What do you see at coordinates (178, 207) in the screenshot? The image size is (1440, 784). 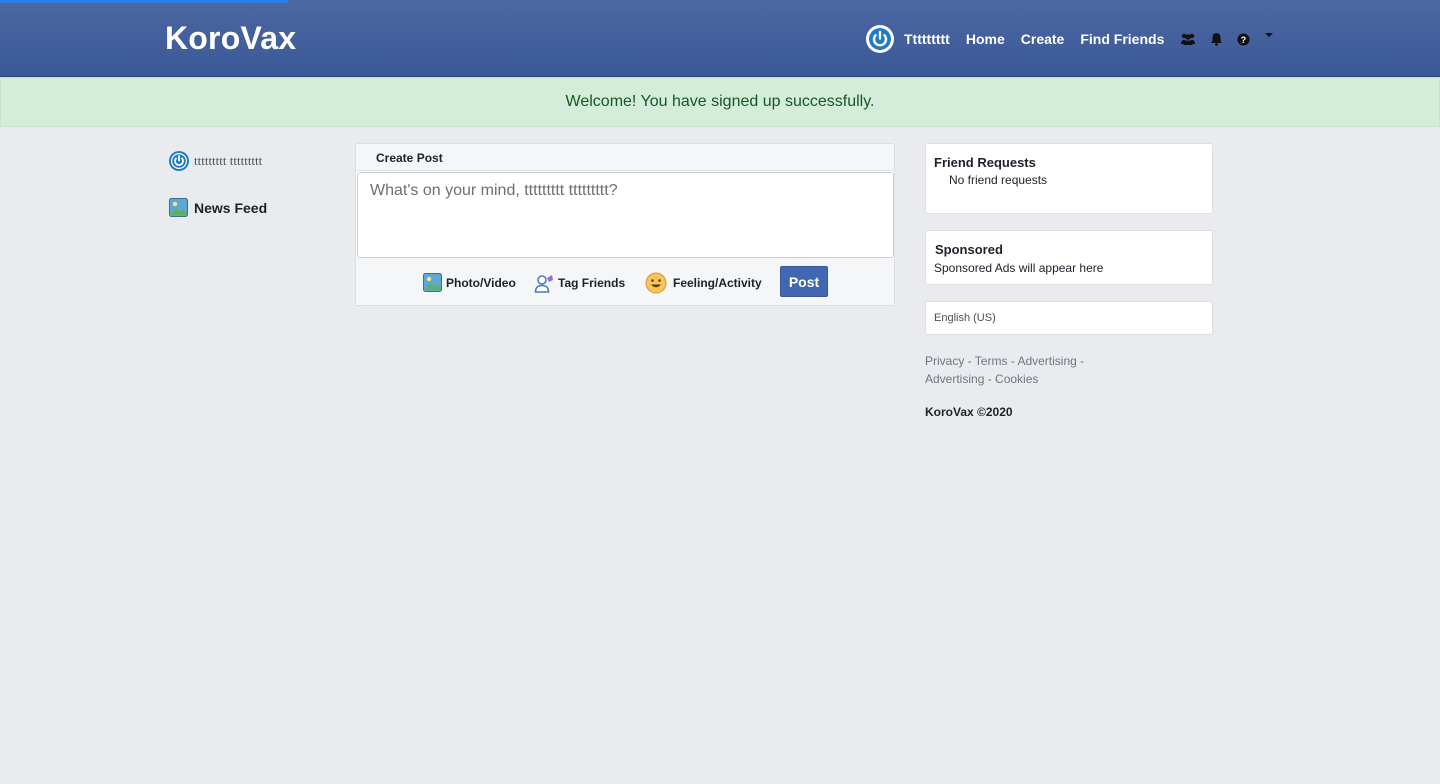 I see `news-feed-icon` at bounding box center [178, 207].